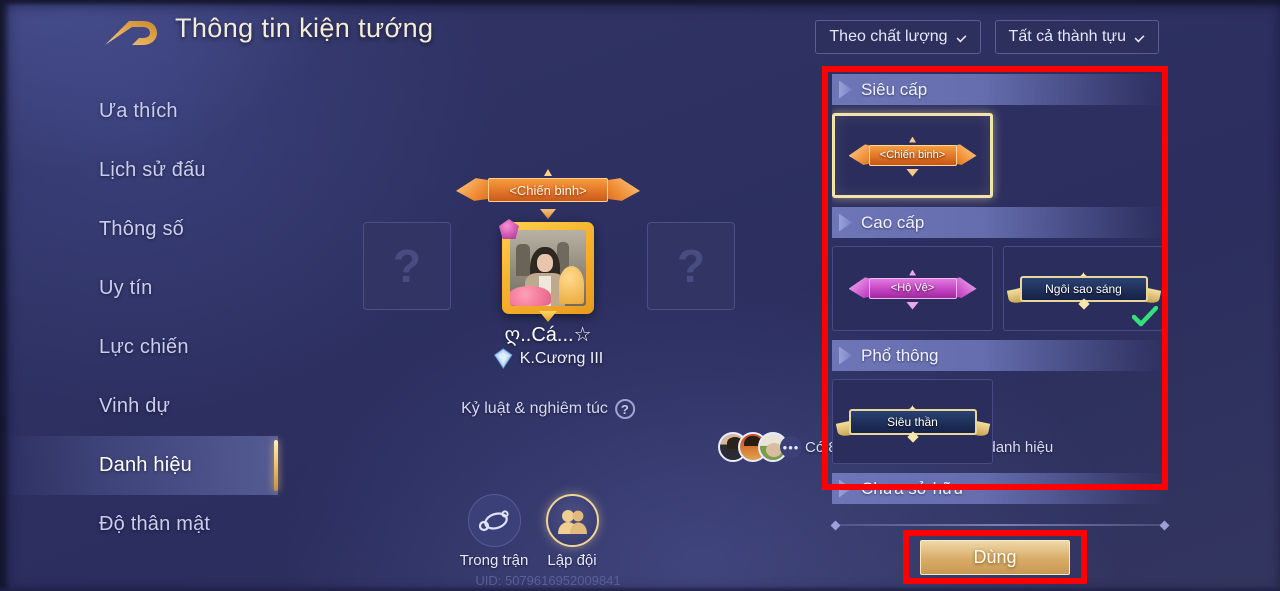  Describe the element at coordinates (987, 37) in the screenshot. I see `filter-bar: Theo chất lượng Tất cả thành tựu` at that location.